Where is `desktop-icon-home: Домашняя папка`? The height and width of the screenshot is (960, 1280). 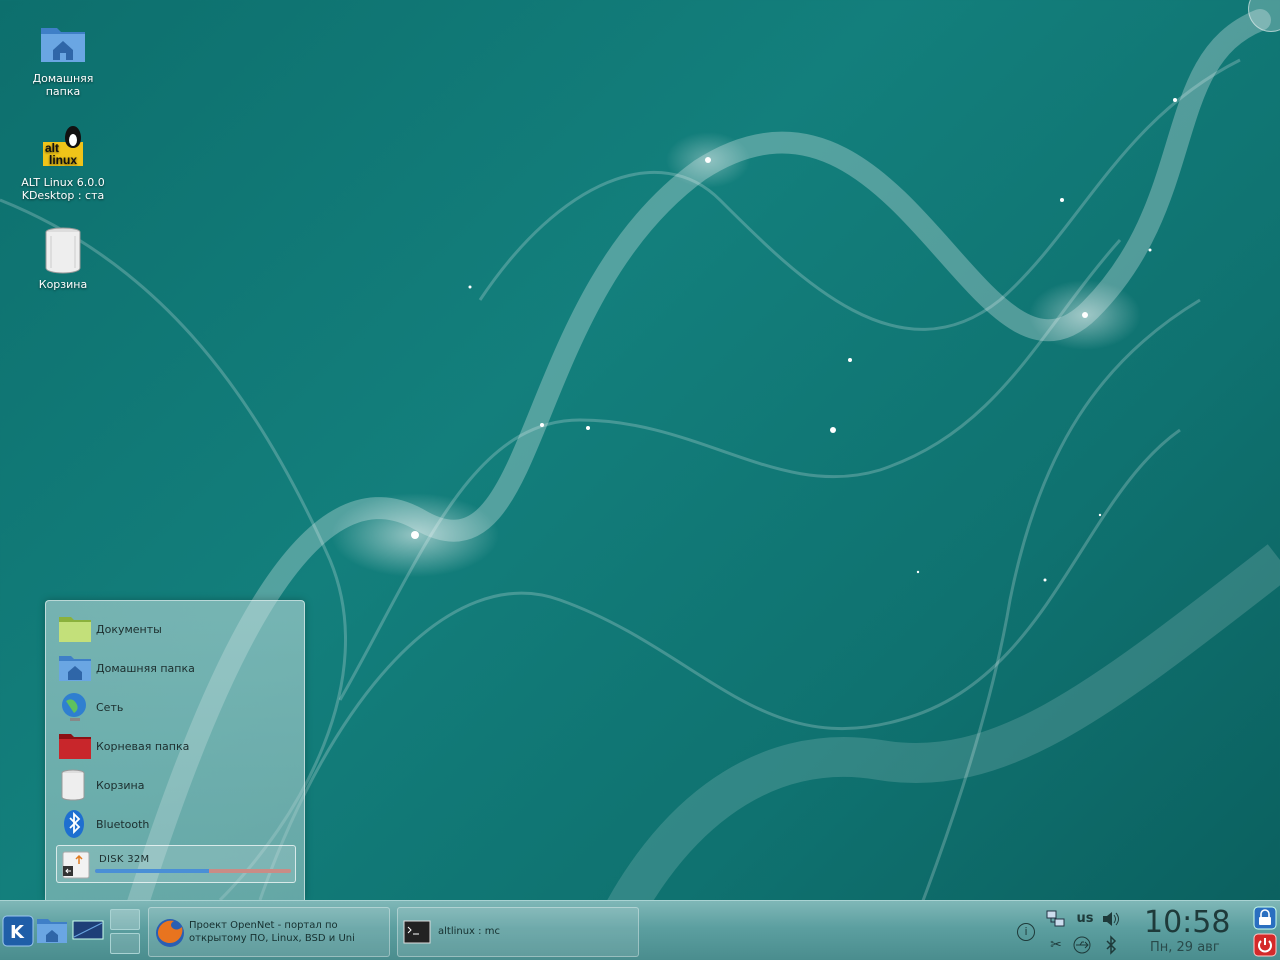
desktop-icon-home: Домашняя папка is located at coordinates (63, 59).